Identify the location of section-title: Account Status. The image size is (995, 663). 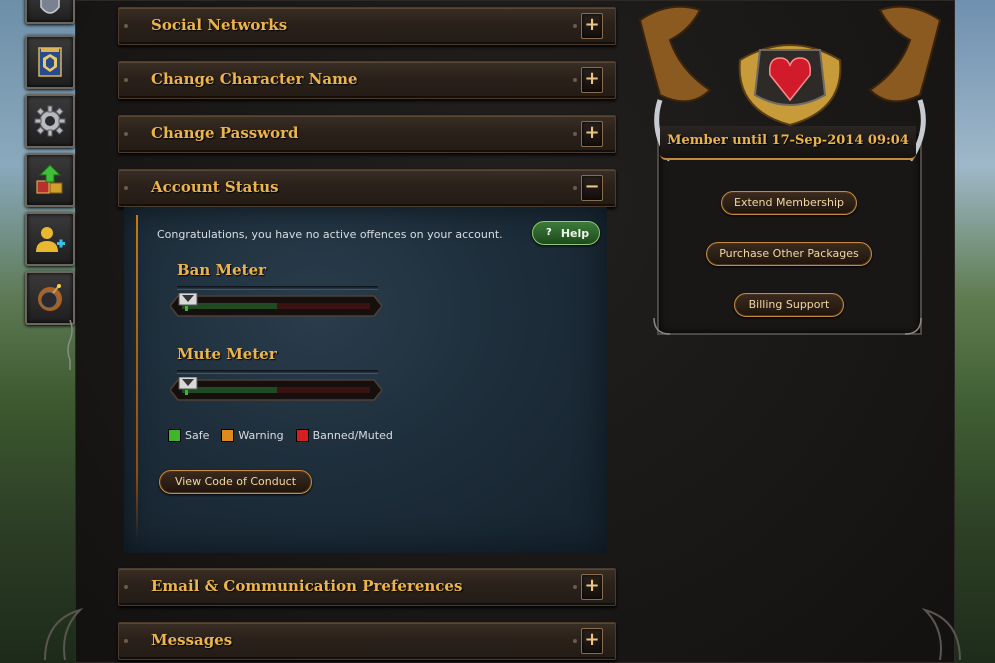
(215, 187).